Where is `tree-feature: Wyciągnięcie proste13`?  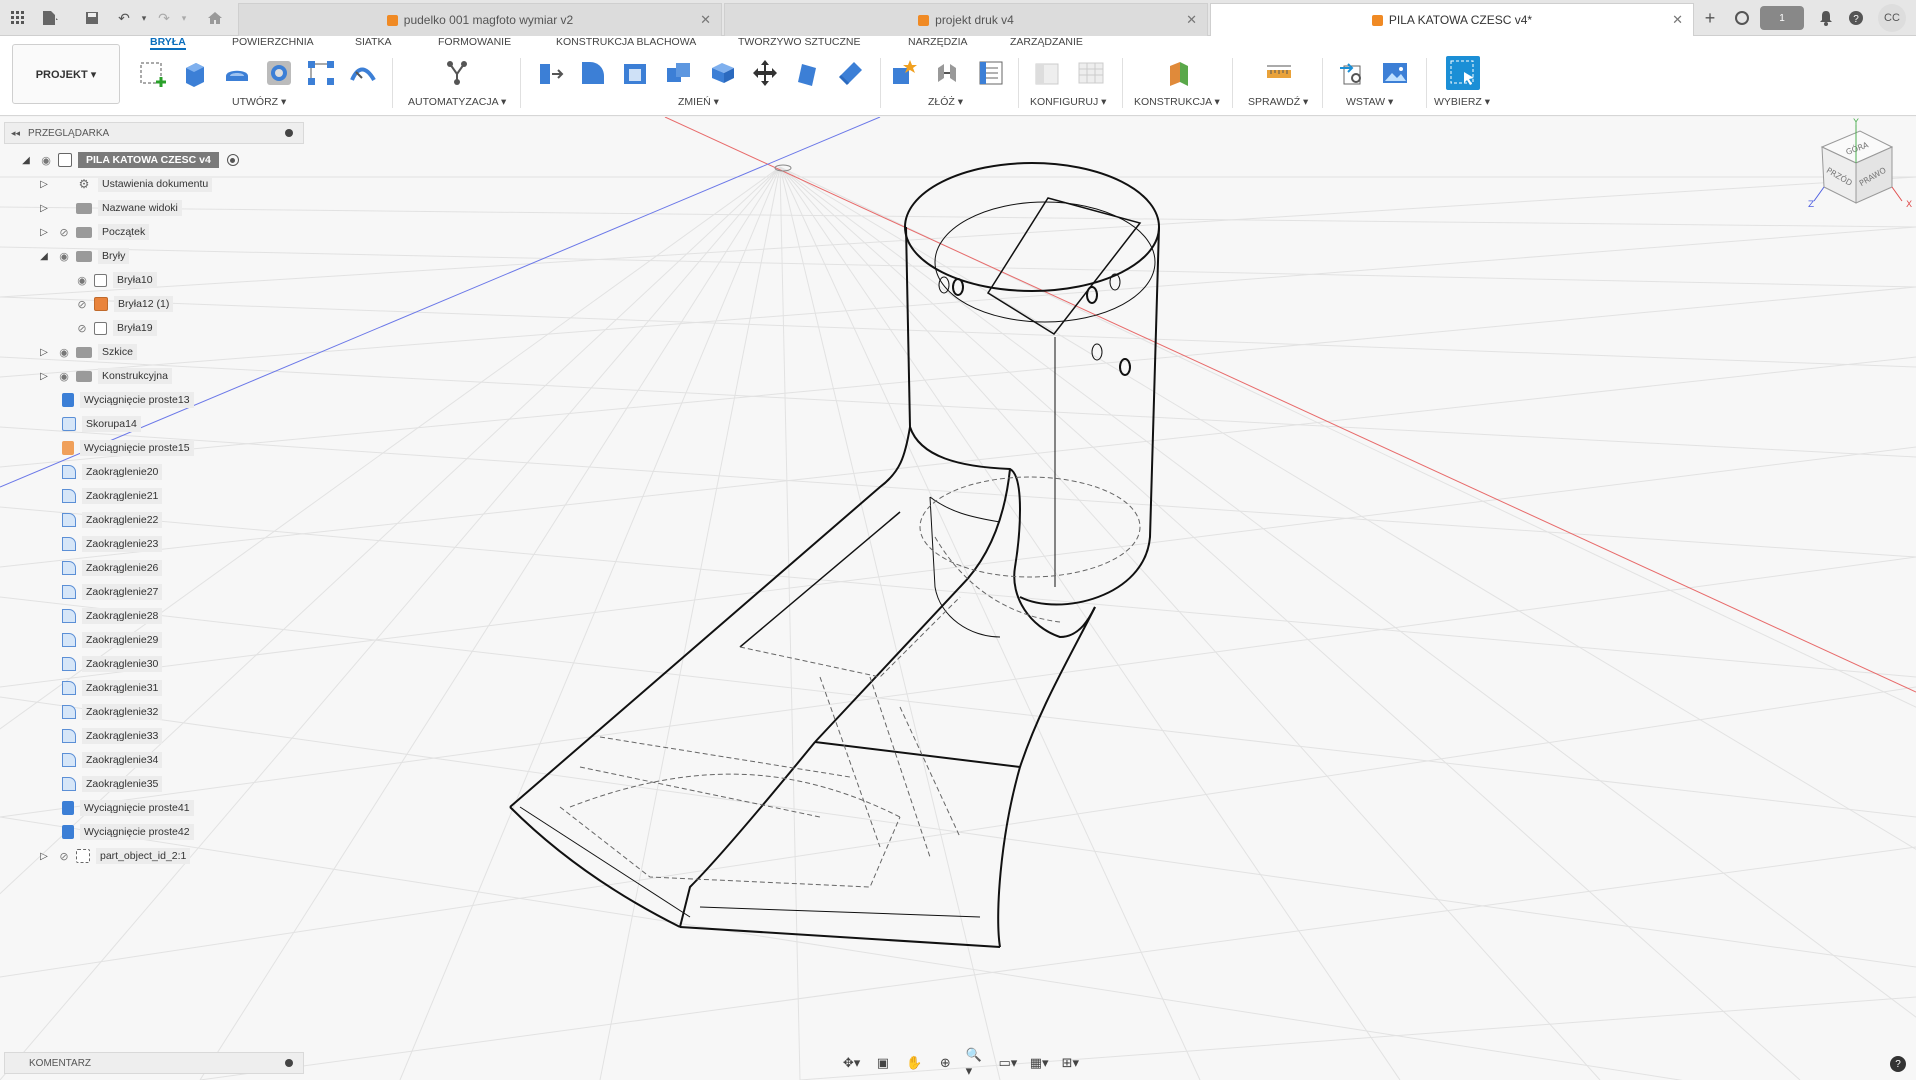 tree-feature: Wyciągnięcie proste13 is located at coordinates (128, 400).